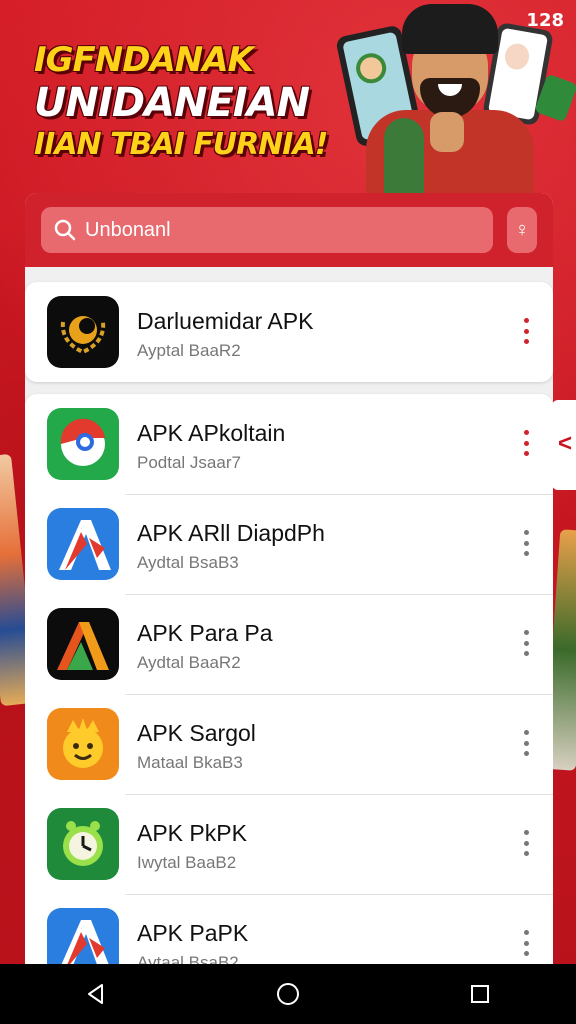 The height and width of the screenshot is (1024, 576). I want to click on app-subtitle: Iwytal BaaB2, so click(187, 862).